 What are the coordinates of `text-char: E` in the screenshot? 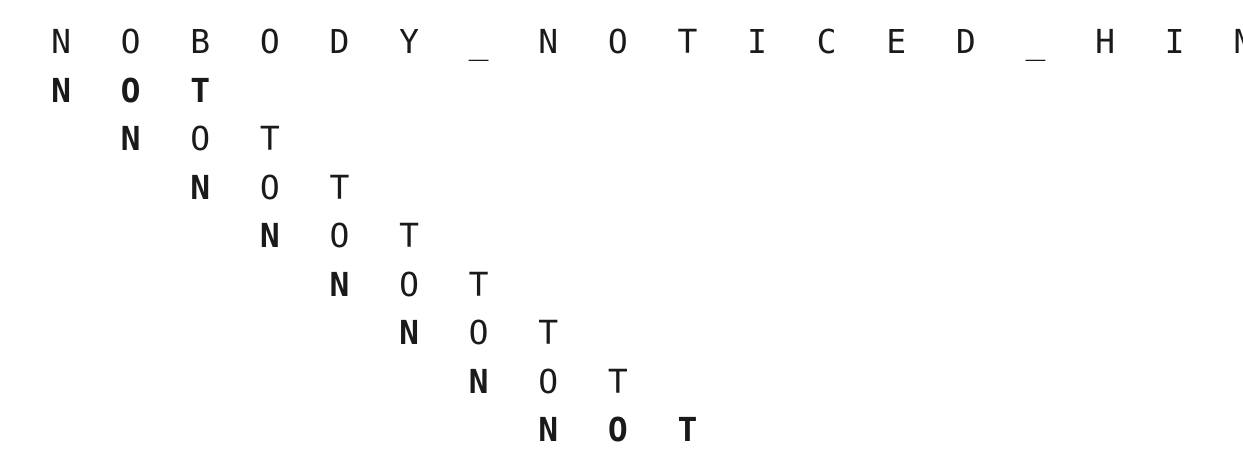 It's located at (896, 41).